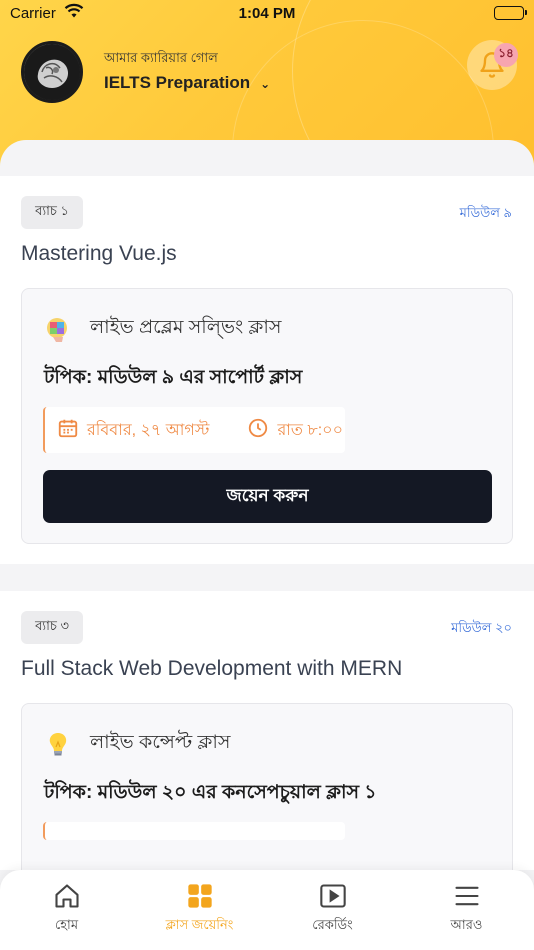 This screenshot has height=950, width=534. Describe the element at coordinates (510, 13) in the screenshot. I see `battery-icon` at that location.